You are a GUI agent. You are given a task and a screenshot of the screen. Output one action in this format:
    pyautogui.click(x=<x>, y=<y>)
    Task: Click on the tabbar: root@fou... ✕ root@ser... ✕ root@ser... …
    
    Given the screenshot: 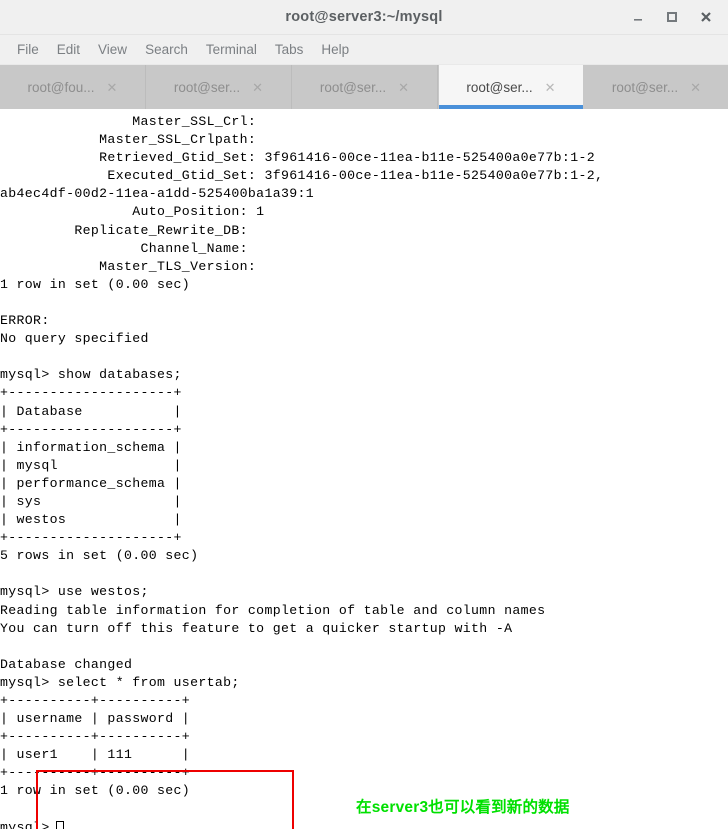 What is the action you would take?
    pyautogui.click(x=364, y=87)
    